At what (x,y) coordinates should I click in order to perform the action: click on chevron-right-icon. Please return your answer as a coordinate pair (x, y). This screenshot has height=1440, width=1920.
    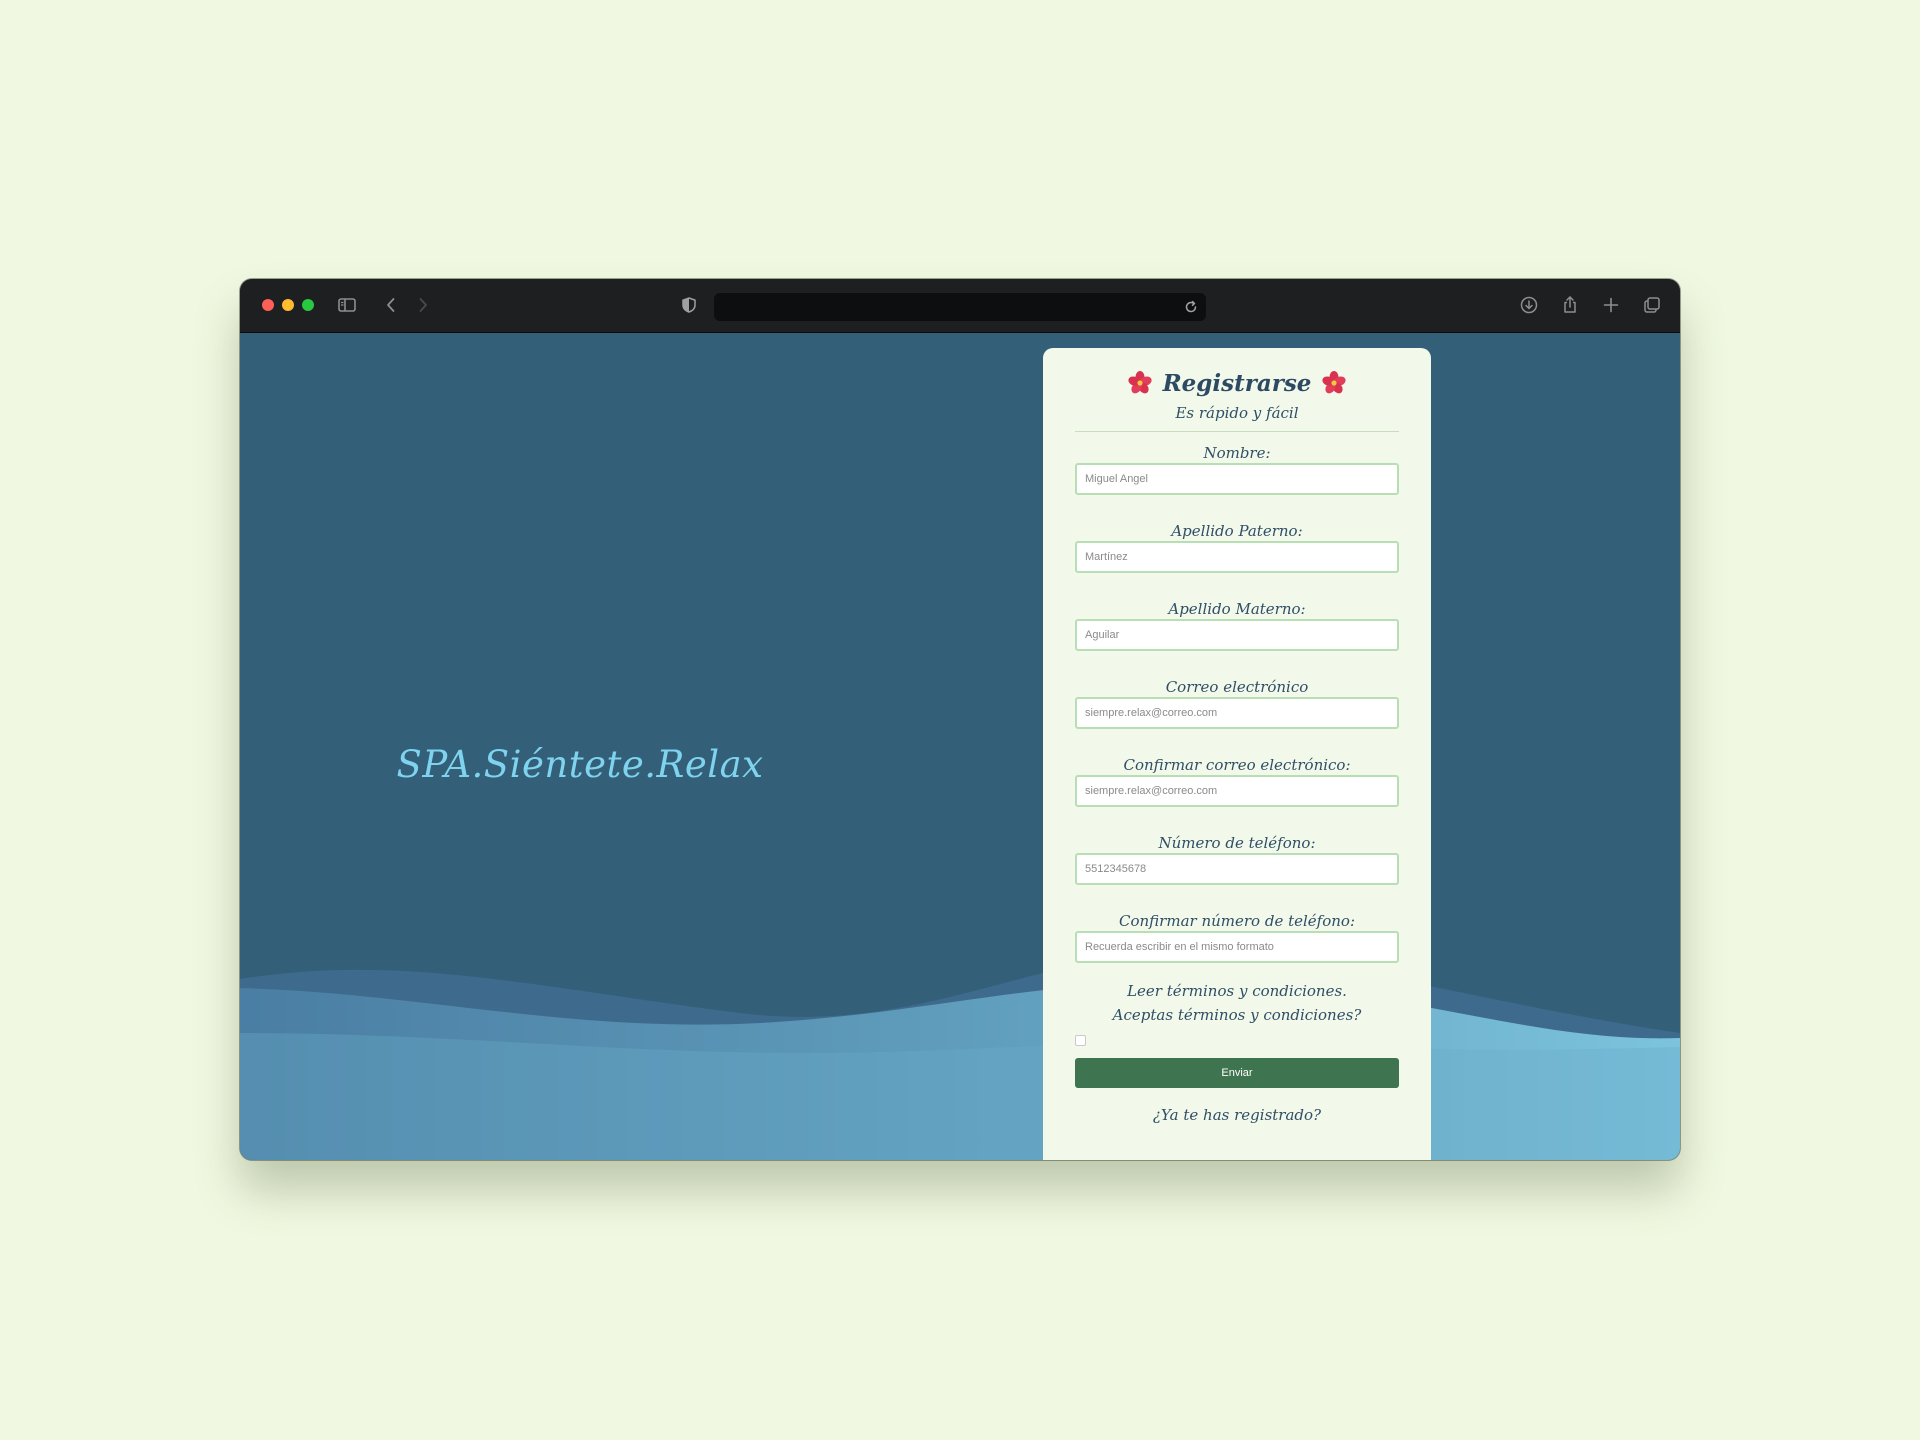
    Looking at the image, I should click on (423, 305).